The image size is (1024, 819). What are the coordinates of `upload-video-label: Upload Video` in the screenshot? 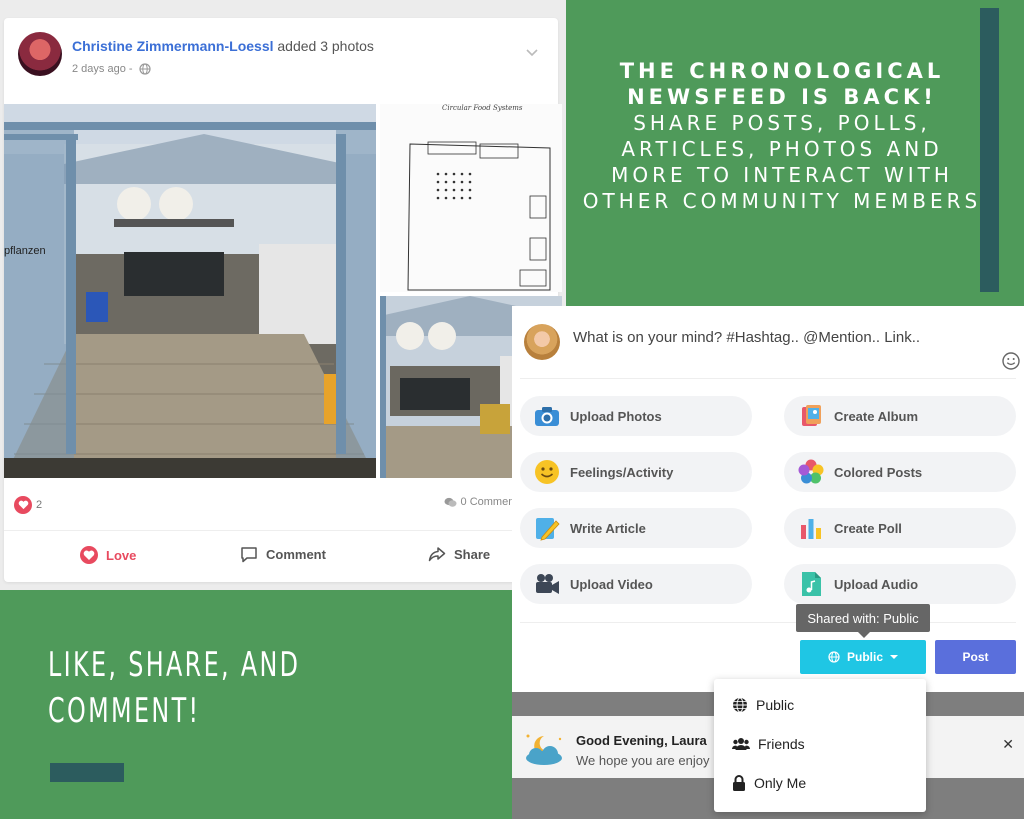 It's located at (611, 584).